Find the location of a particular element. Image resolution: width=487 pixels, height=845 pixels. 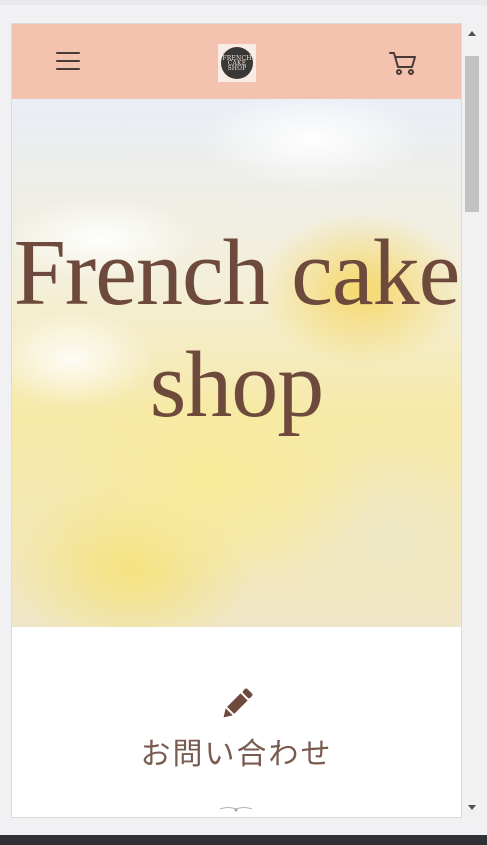

ornament-divider-icon is located at coordinates (236, 805).